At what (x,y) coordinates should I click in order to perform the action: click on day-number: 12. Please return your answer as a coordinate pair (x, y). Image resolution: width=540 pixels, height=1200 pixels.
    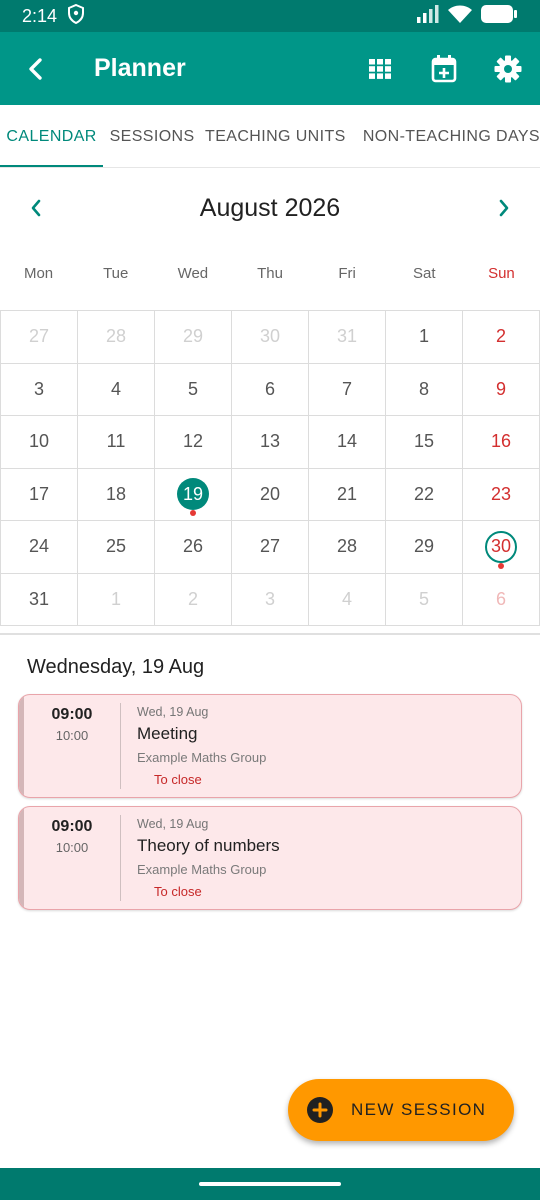
    Looking at the image, I should click on (193, 441).